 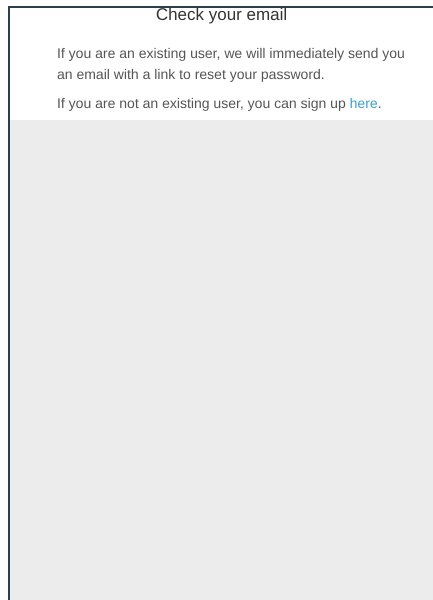 I want to click on sign-up-link: here, so click(x=364, y=103).